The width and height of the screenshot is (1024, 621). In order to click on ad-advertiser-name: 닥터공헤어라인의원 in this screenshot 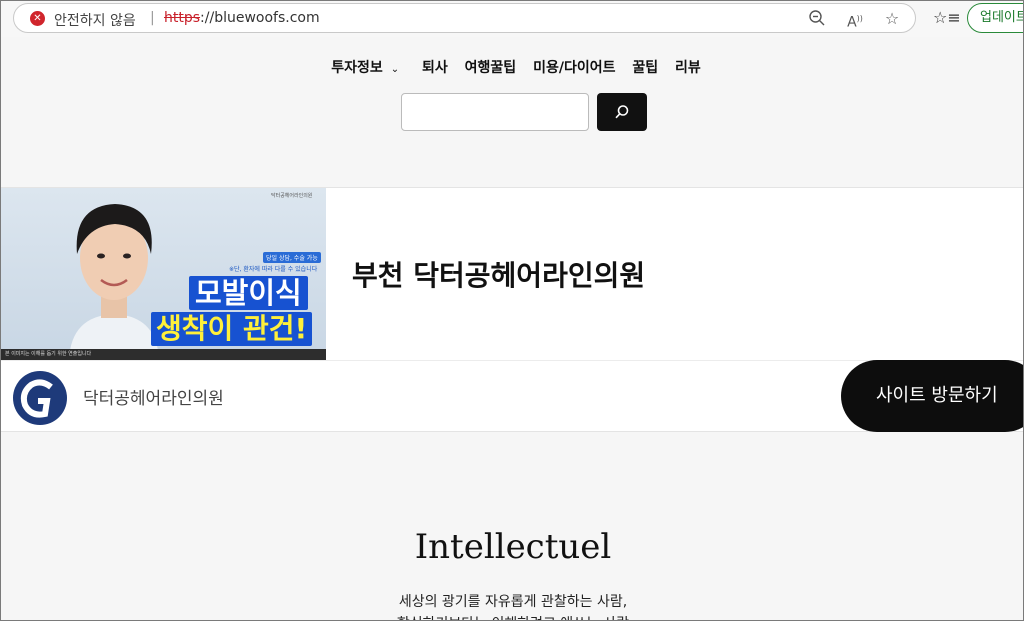, I will do `click(153, 399)`.